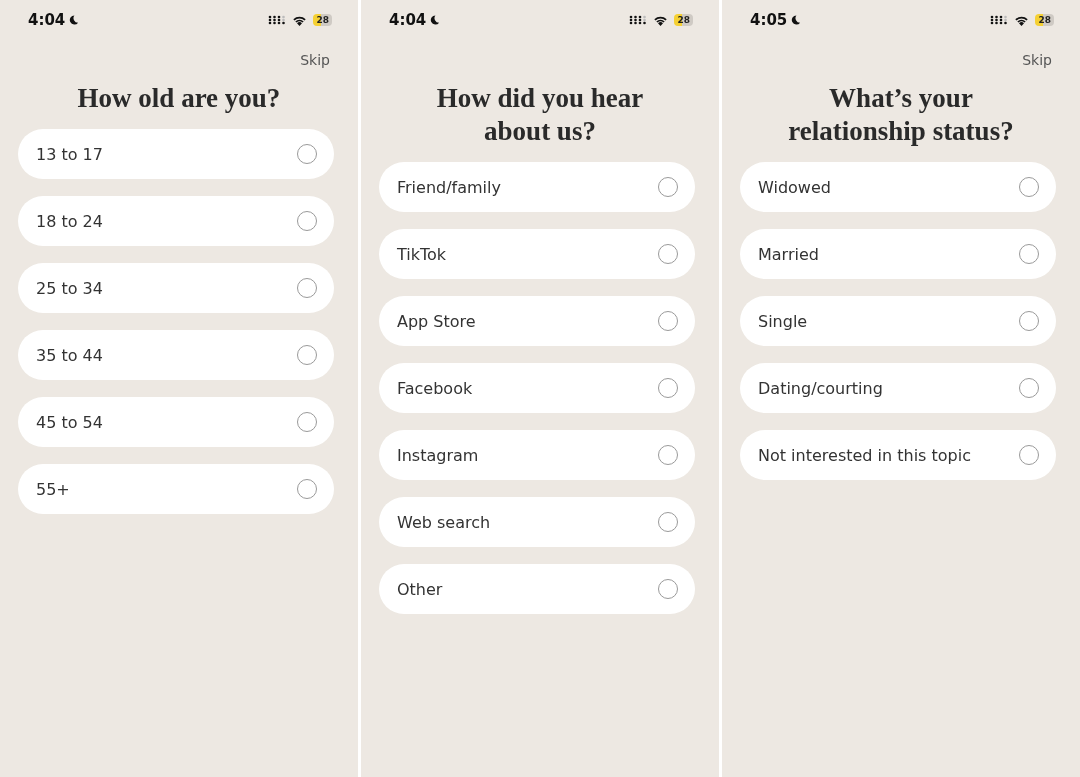 Image resolution: width=1080 pixels, height=777 pixels. What do you see at coordinates (540, 115) in the screenshot?
I see `question-title: How did you hear about us?` at bounding box center [540, 115].